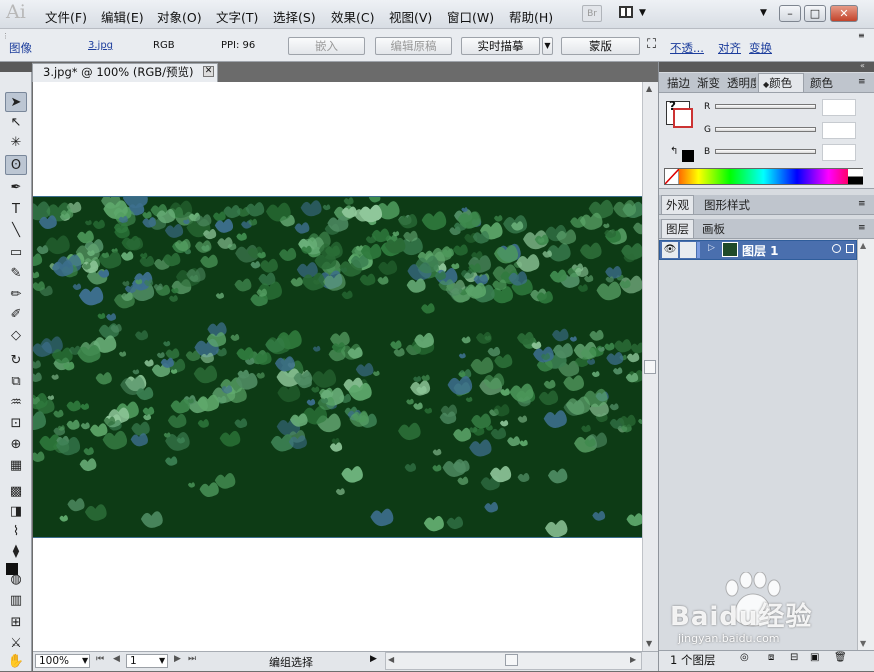  I want to click on menu-window: 窗口(W), so click(470, 16).